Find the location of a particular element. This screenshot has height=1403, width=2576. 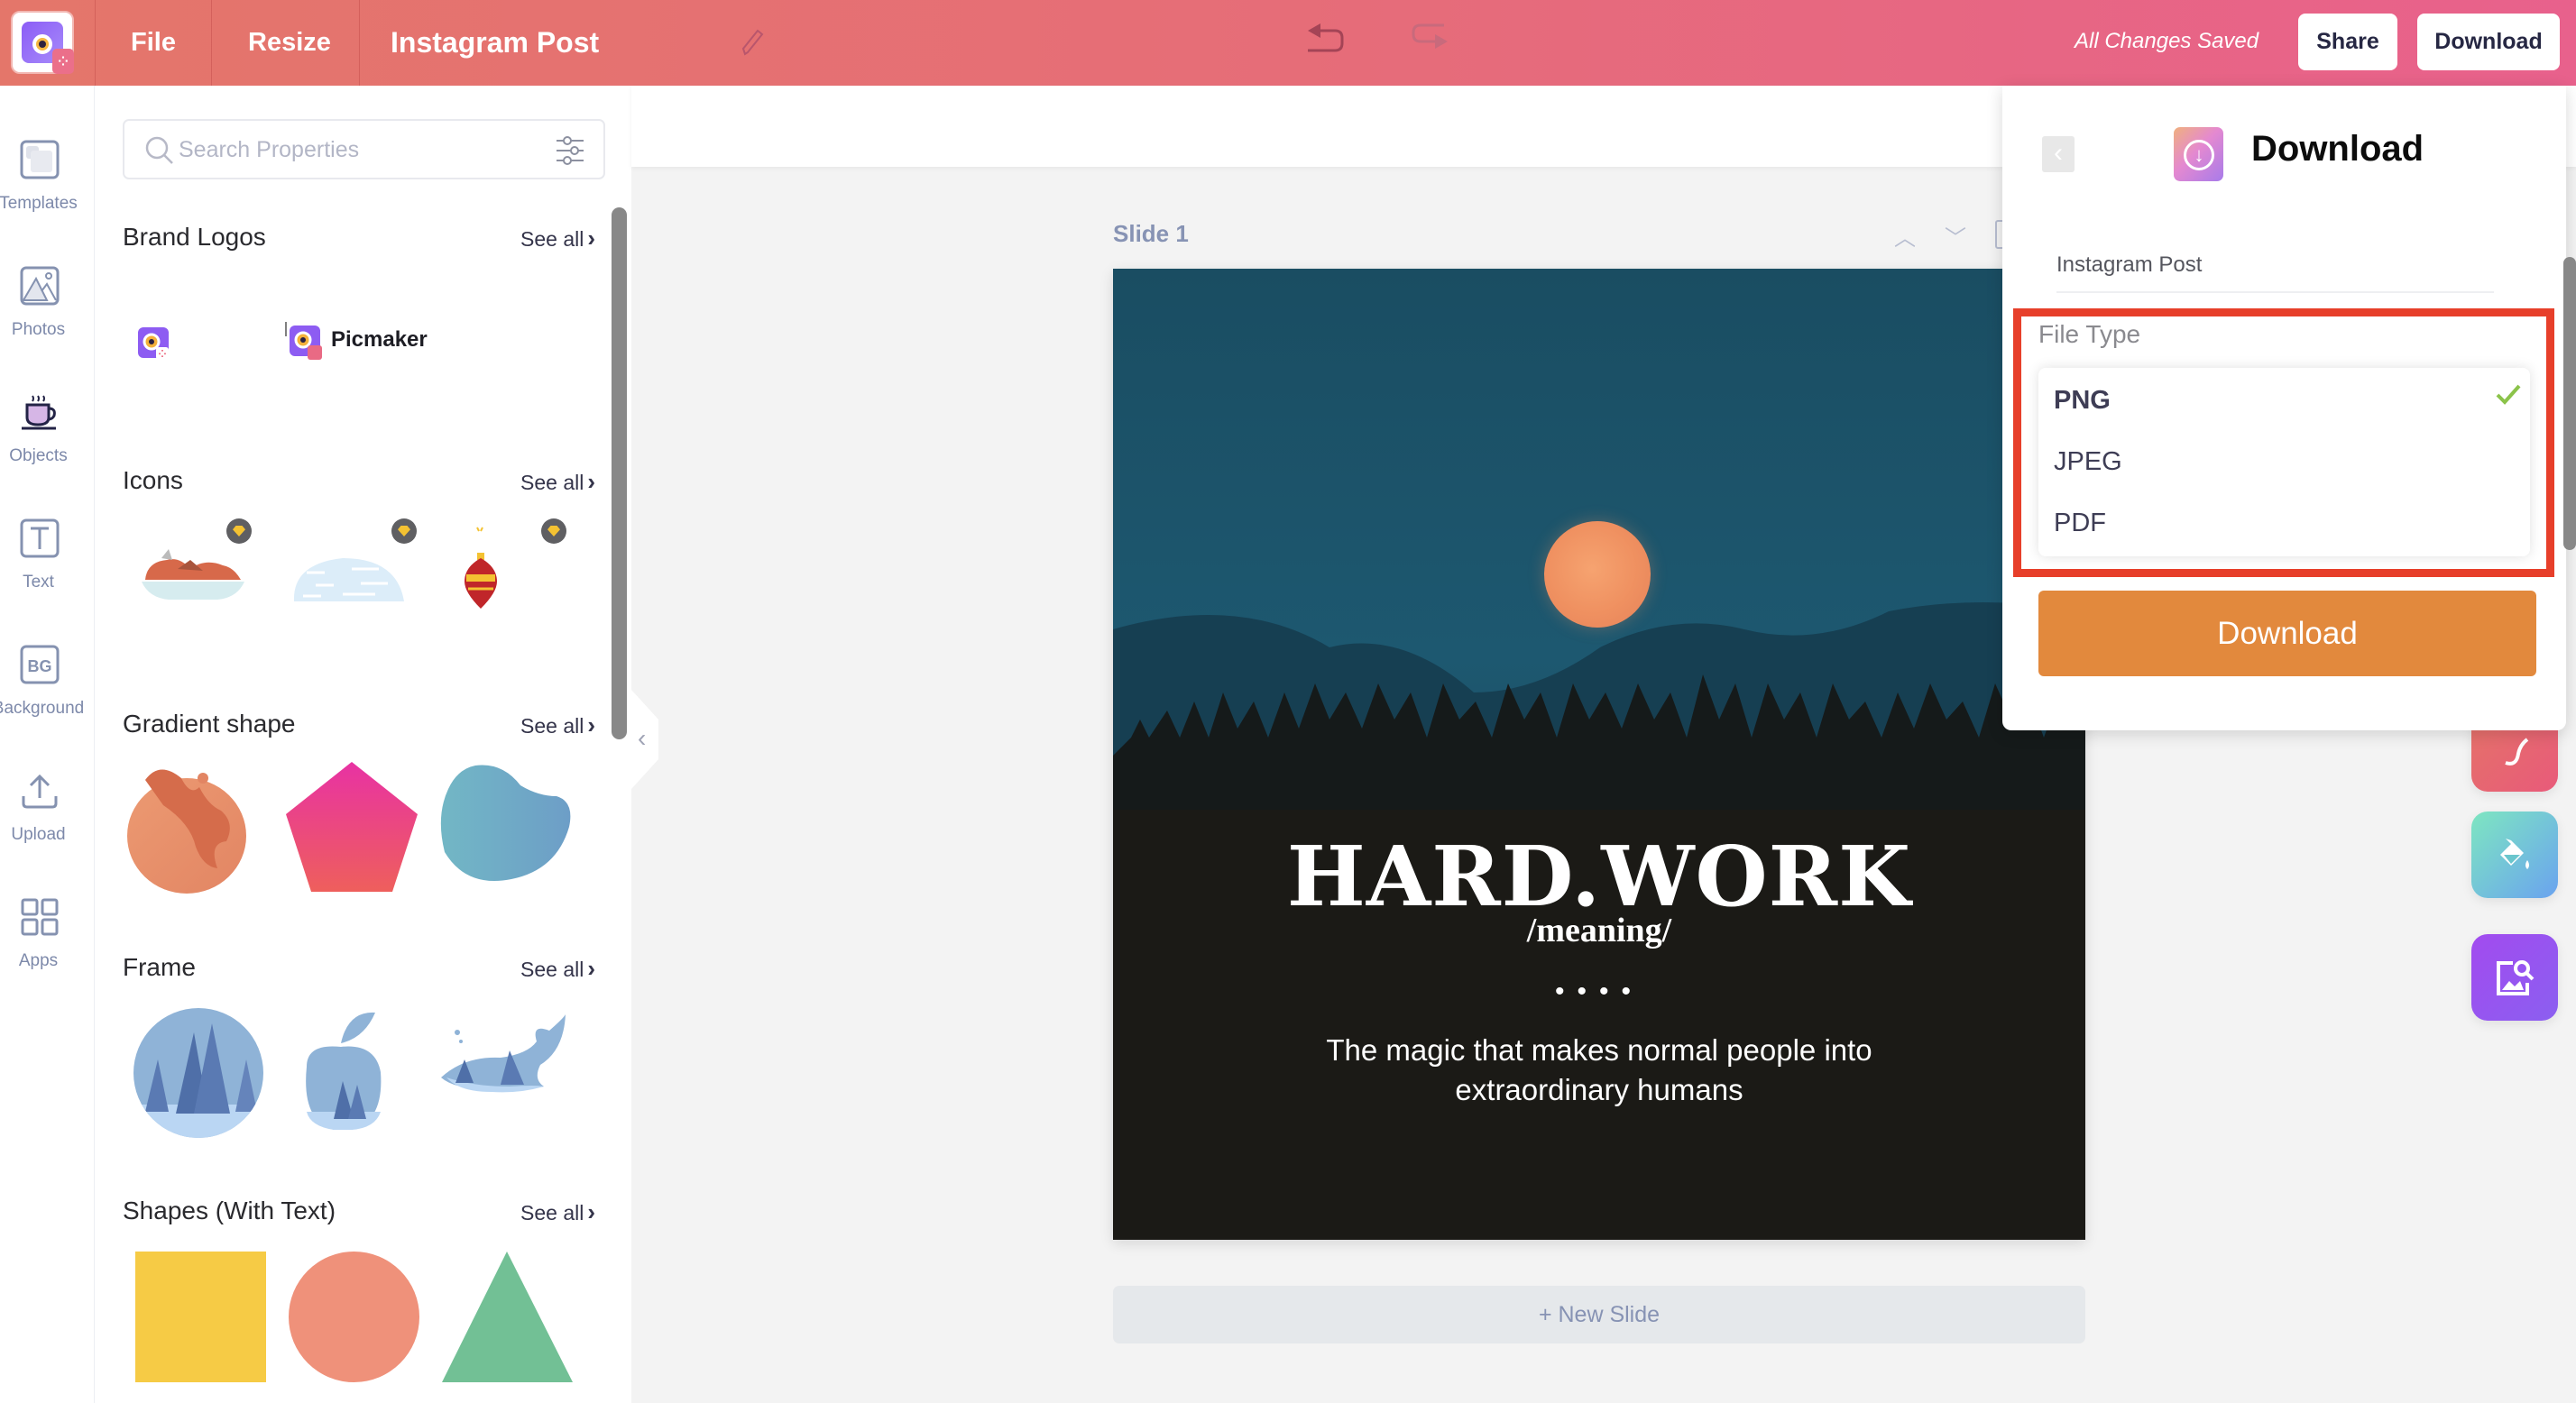

section-title-brand-logos: Brand Logos is located at coordinates (194, 237).